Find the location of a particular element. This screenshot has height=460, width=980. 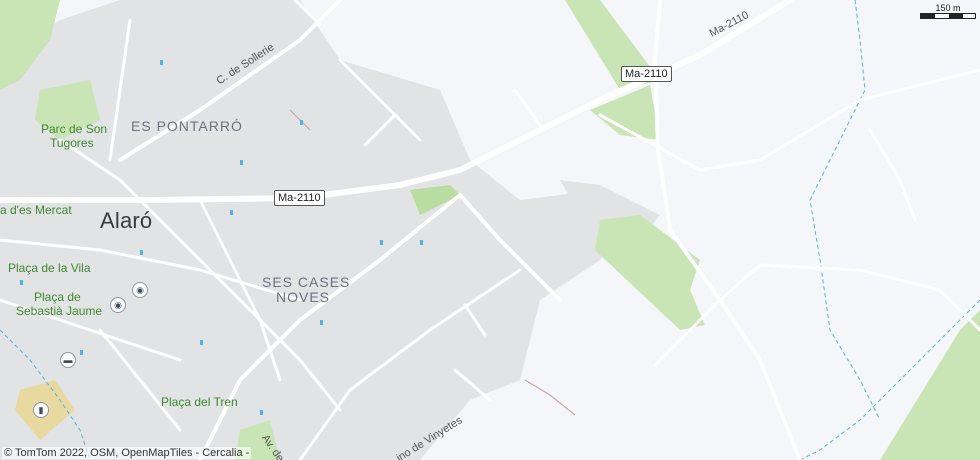

station-icon: ▮ is located at coordinates (41, 410).